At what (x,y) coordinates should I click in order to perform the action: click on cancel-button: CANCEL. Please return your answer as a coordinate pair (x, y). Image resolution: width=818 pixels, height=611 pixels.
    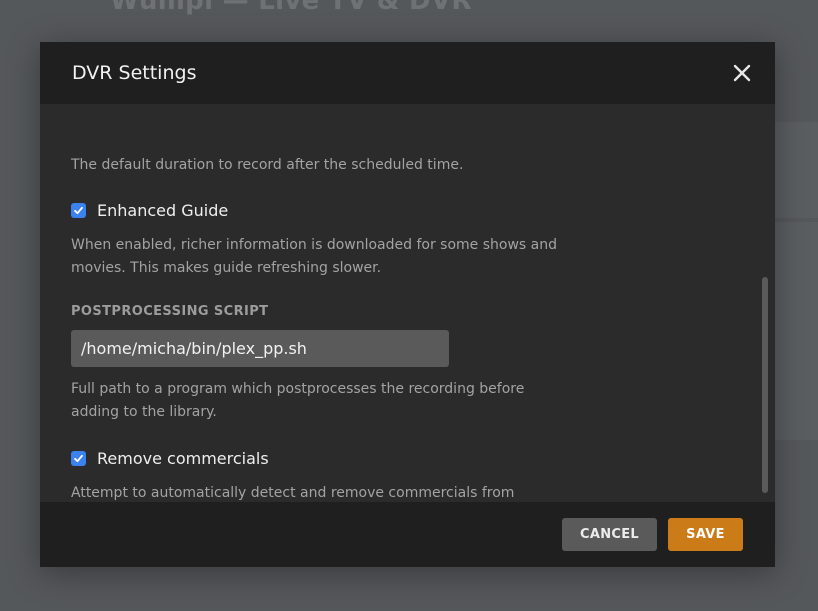
    Looking at the image, I should click on (609, 534).